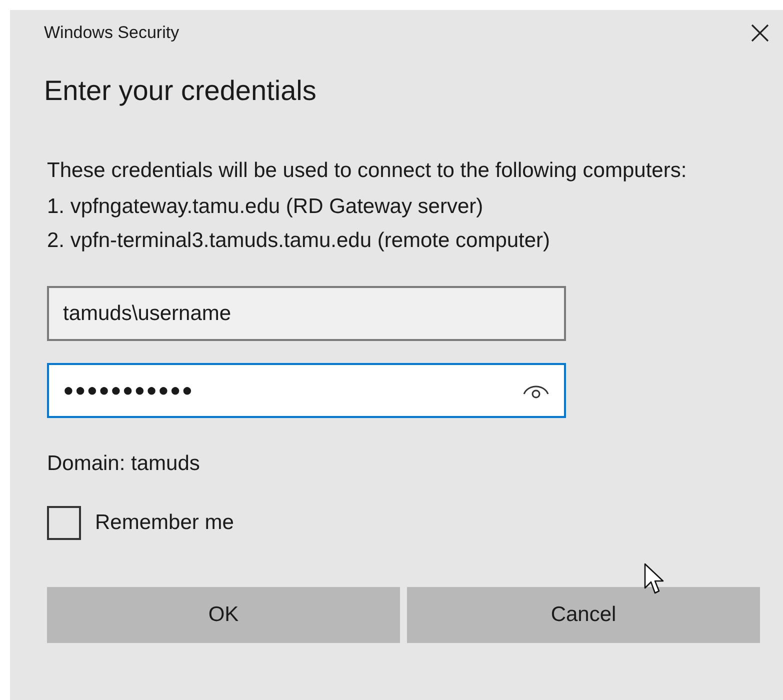 The width and height of the screenshot is (783, 700). What do you see at coordinates (265, 207) in the screenshot?
I see `computer-line: 1. vpfngateway.tamu.edu (RD Gateway server)` at bounding box center [265, 207].